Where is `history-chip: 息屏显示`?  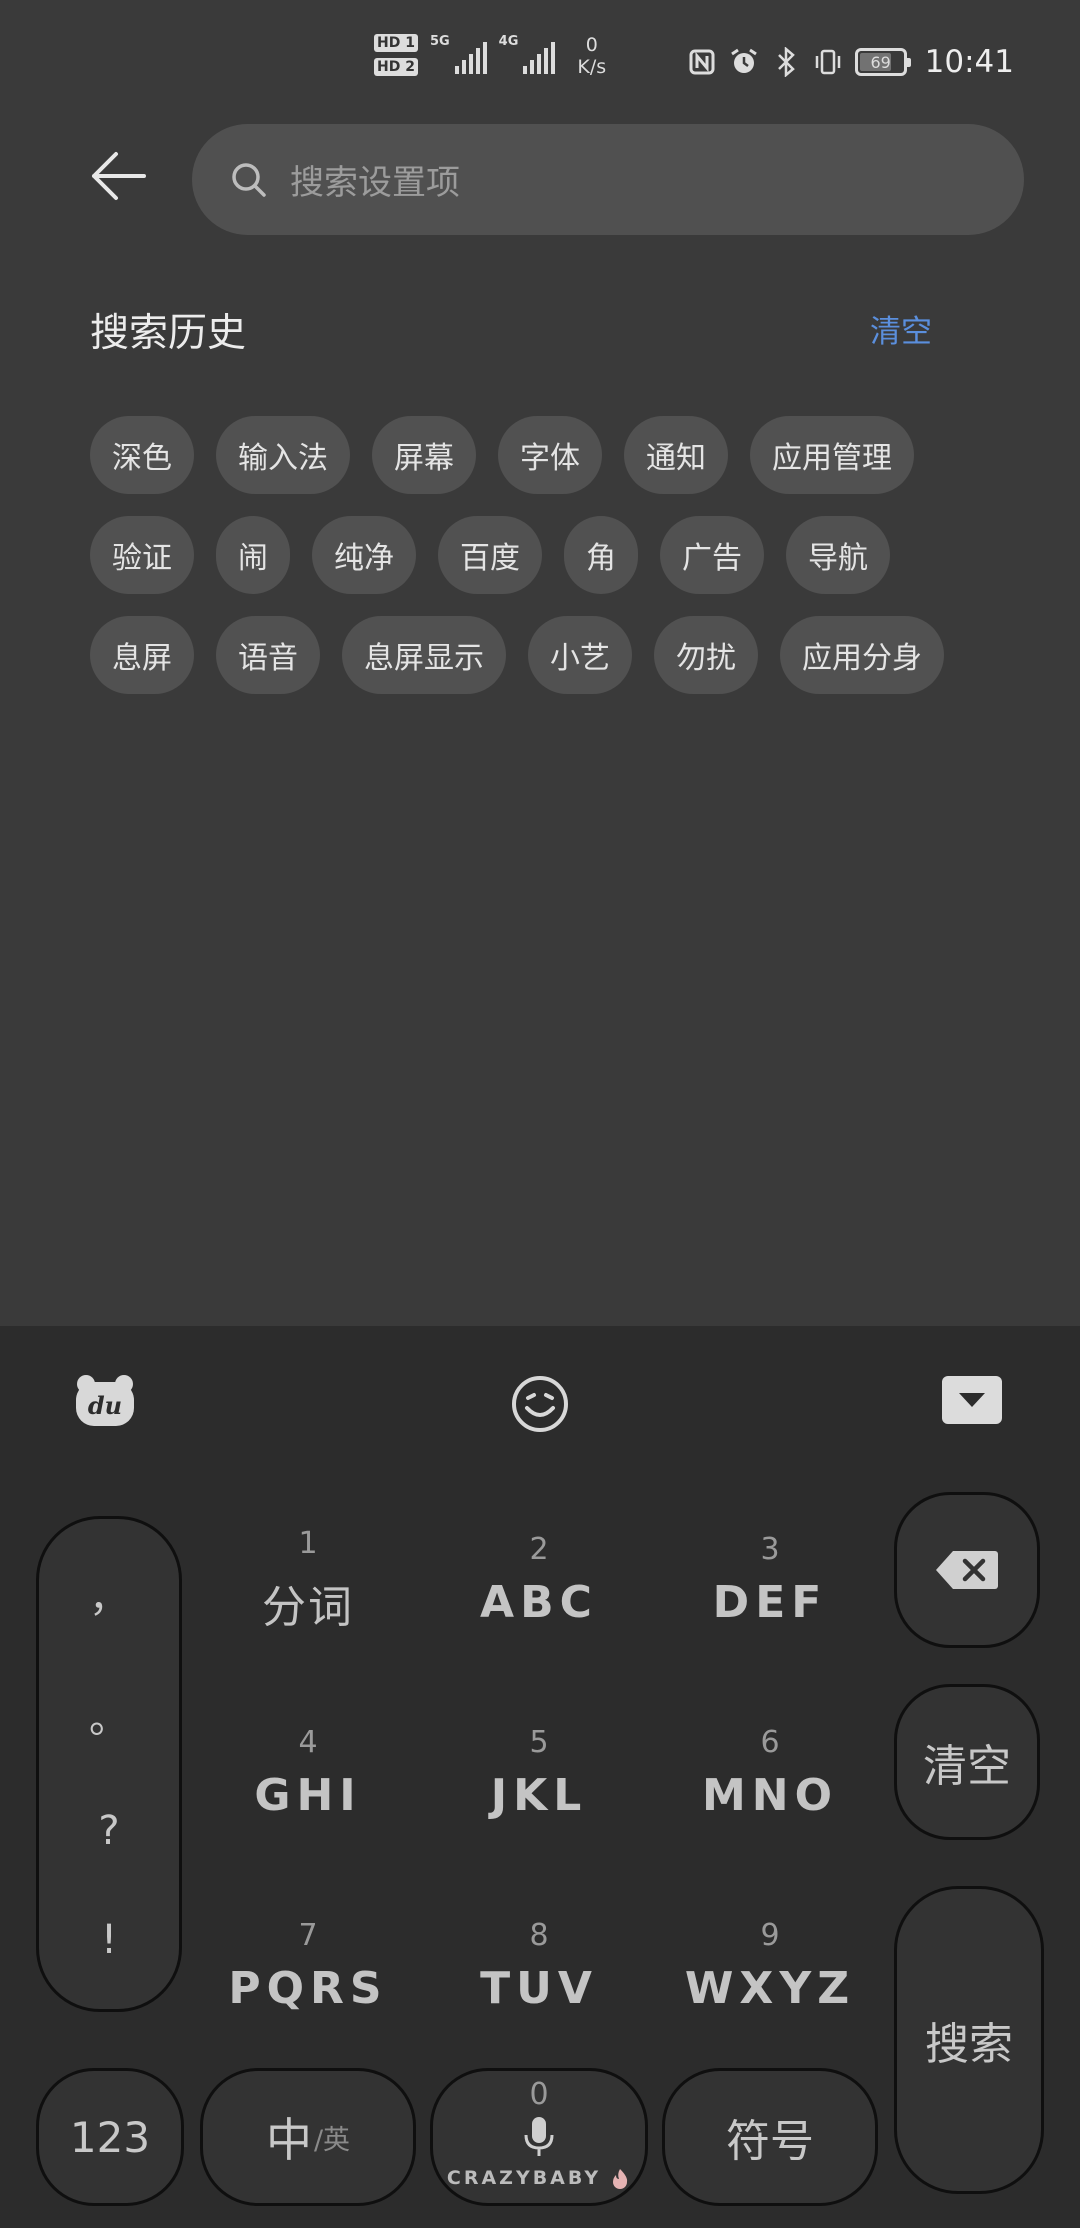
history-chip: 息屏显示 is located at coordinates (424, 655).